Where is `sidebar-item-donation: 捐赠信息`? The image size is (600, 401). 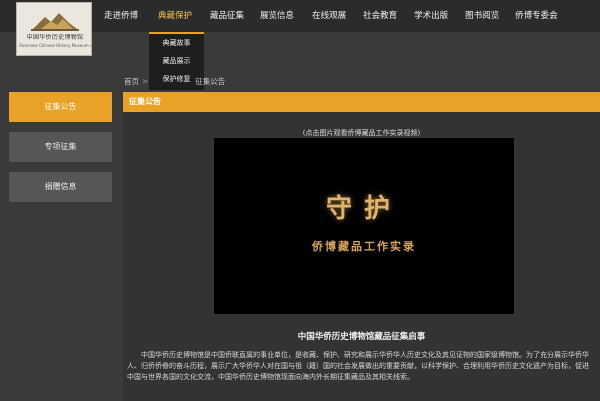
sidebar-item-donation: 捐赠信息 is located at coordinates (60, 187).